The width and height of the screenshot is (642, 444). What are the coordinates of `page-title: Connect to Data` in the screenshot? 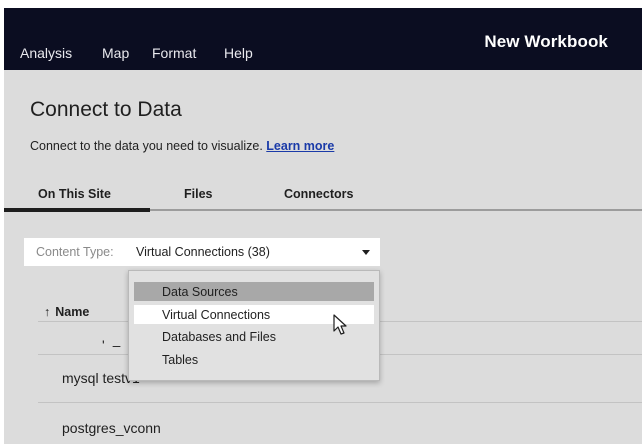 It's located at (106, 109).